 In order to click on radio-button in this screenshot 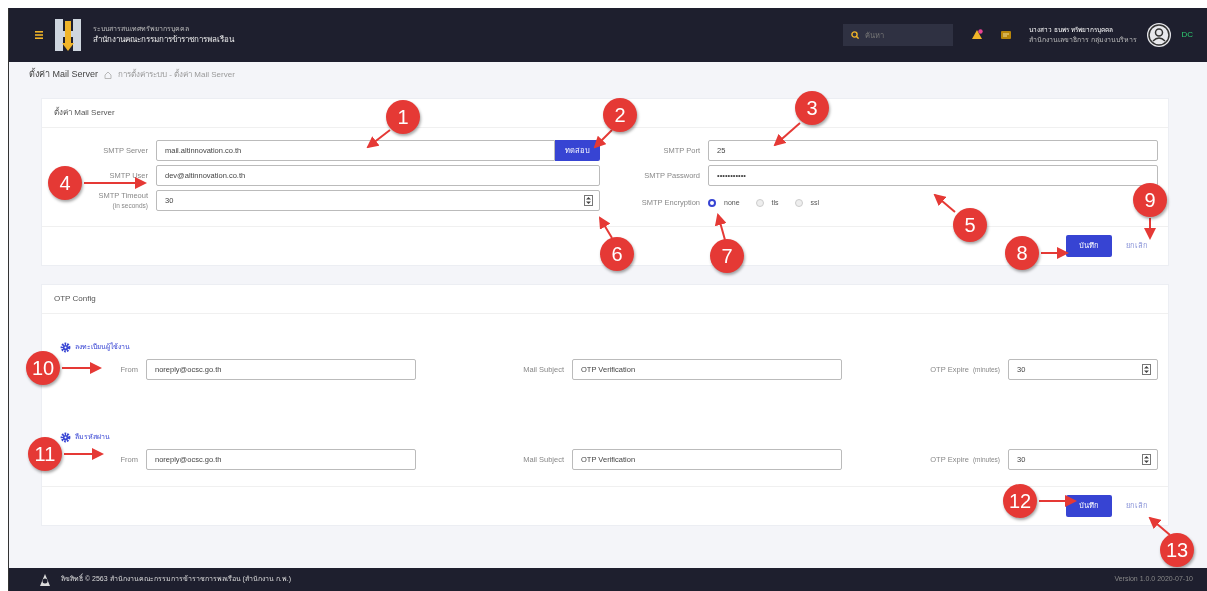, I will do `click(712, 203)`.